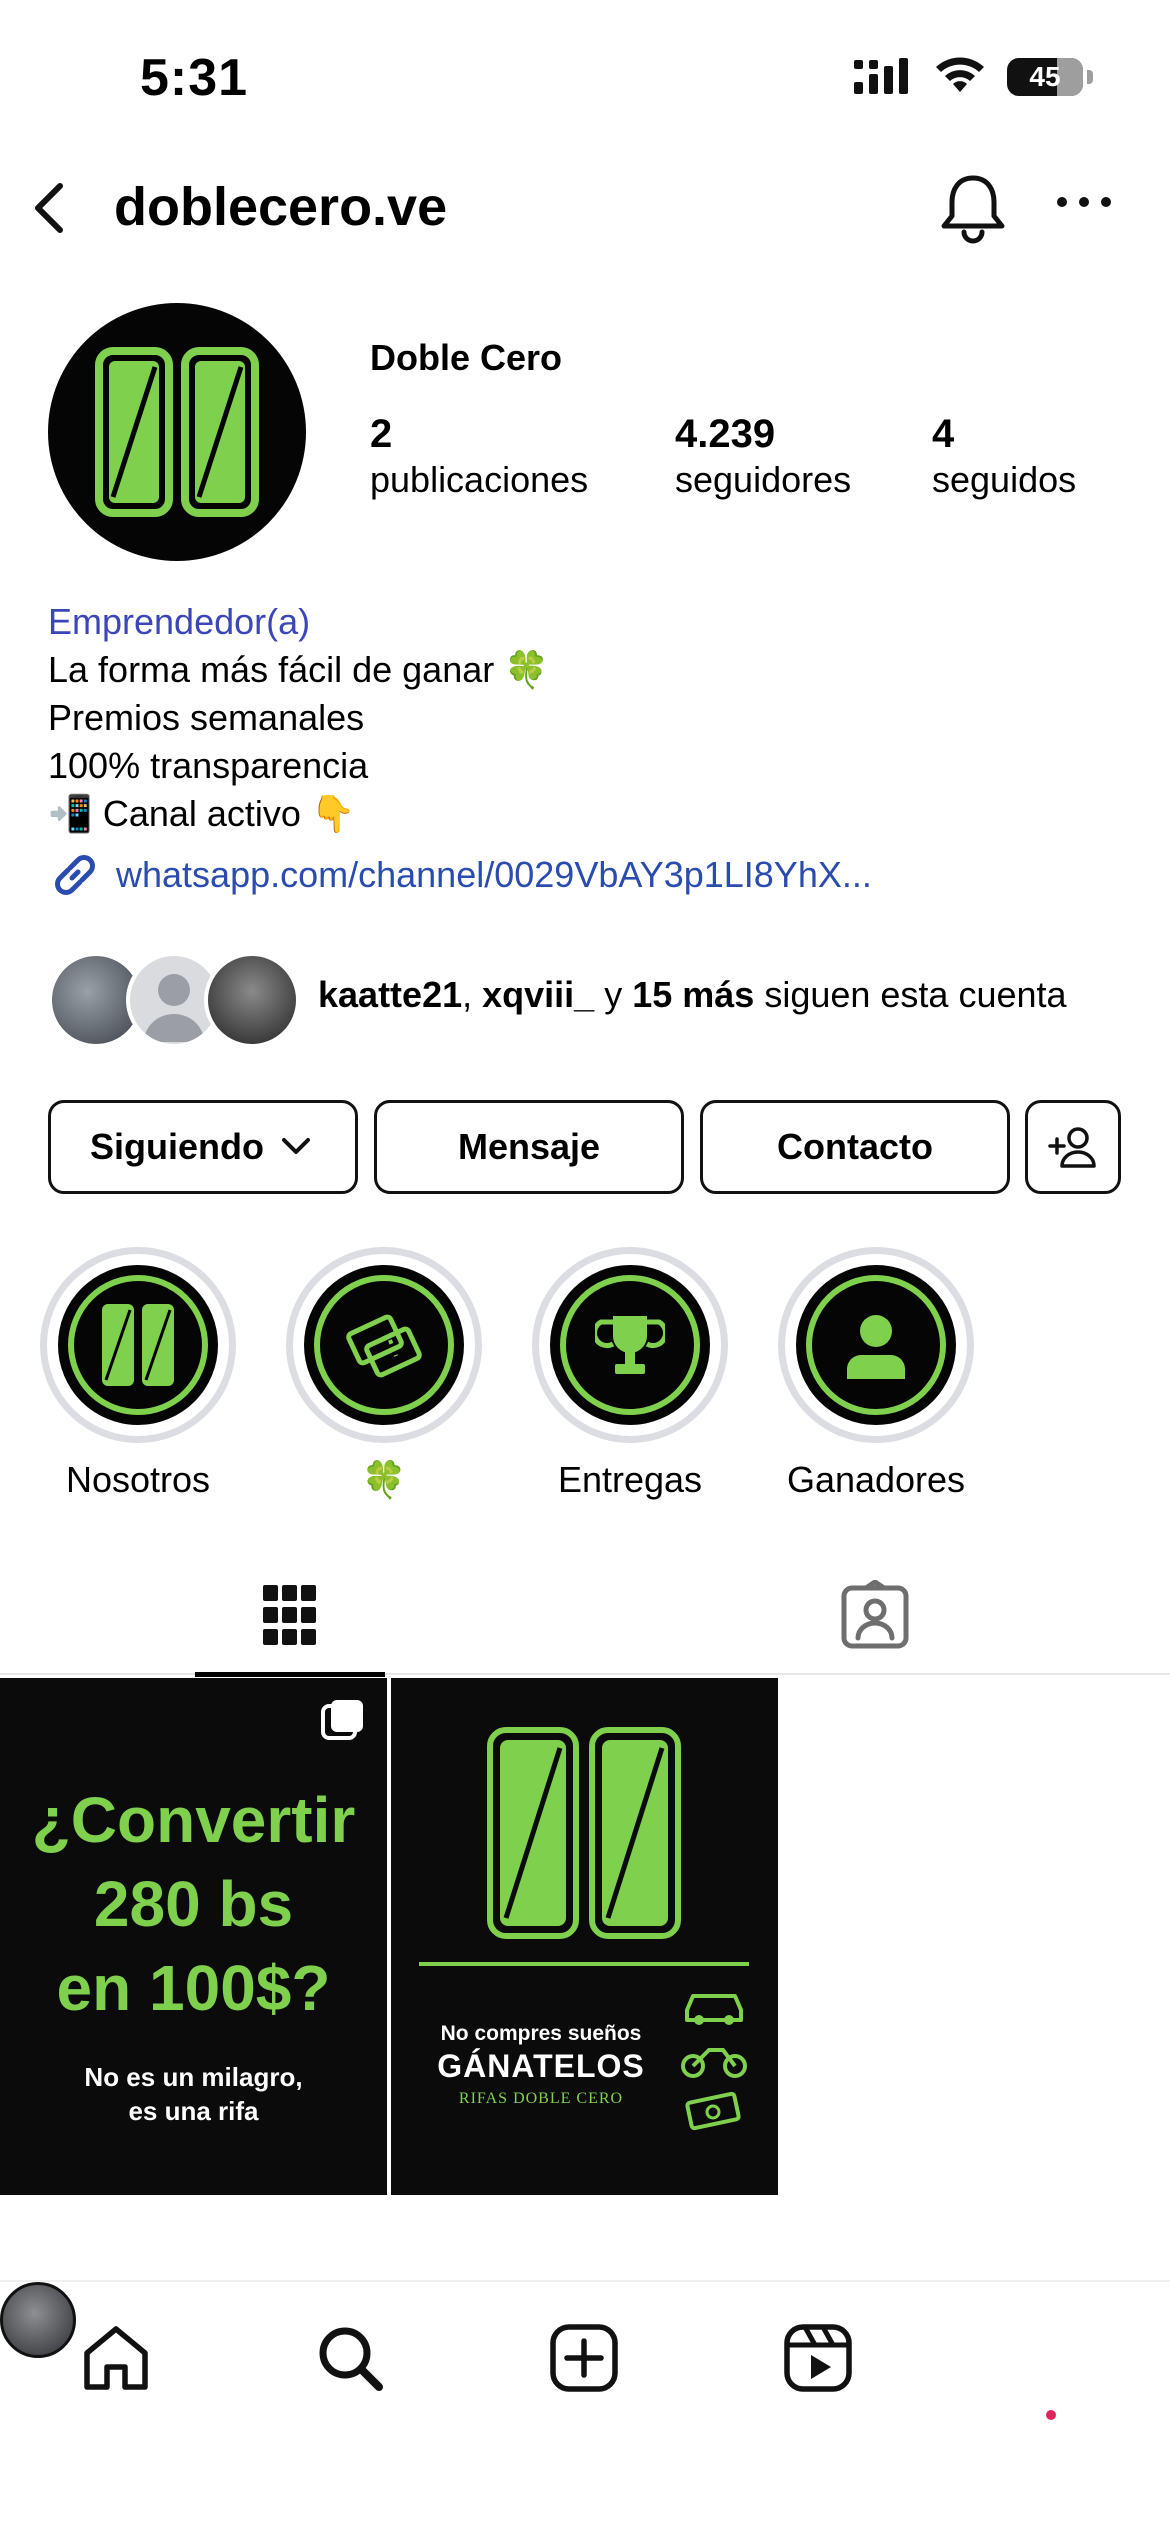 The width and height of the screenshot is (1170, 2532). What do you see at coordinates (52, 208) in the screenshot?
I see `back-arrow-icon` at bounding box center [52, 208].